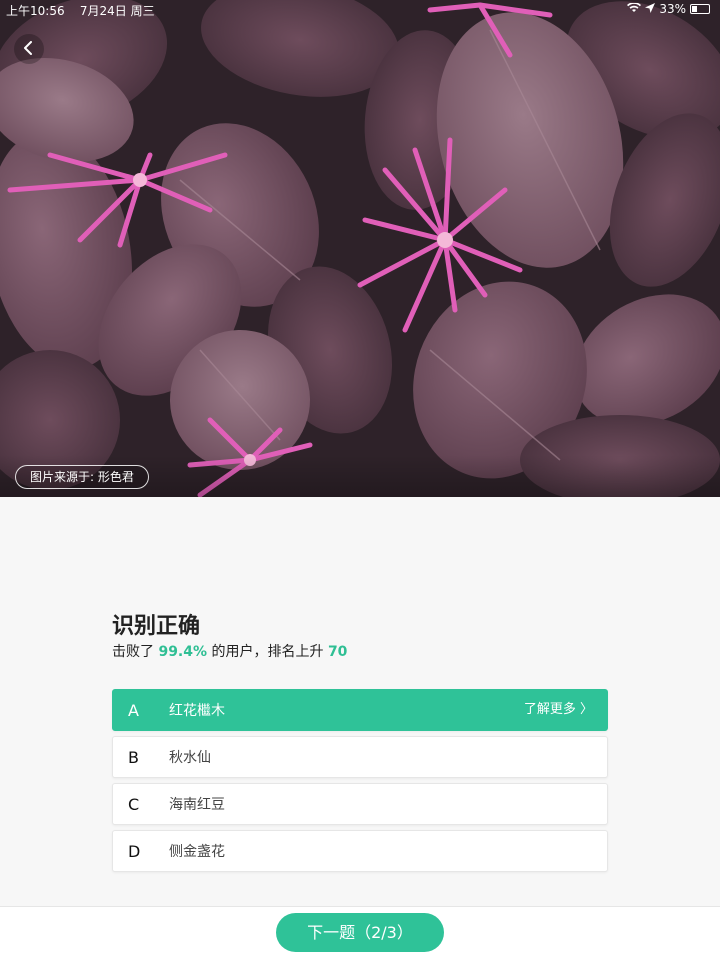 This screenshot has width=720, height=960. I want to click on status-left: 上午10:56 7月24日 周三, so click(80, 10).